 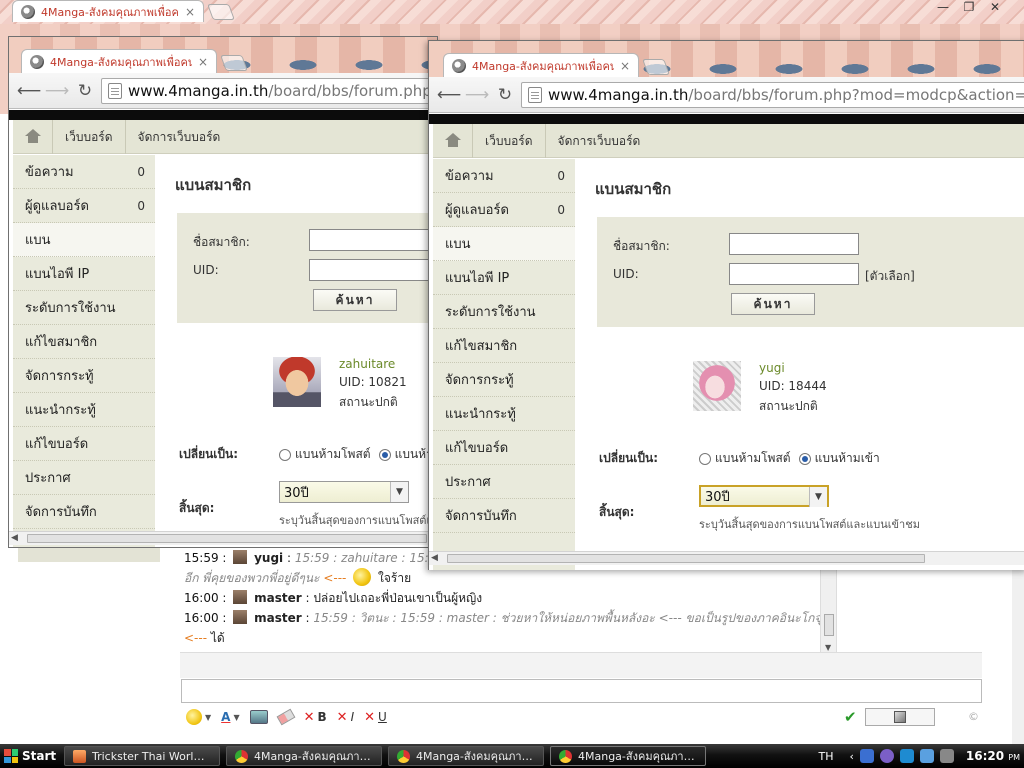 I want to click on language-indicator: TH, so click(x=825, y=756).